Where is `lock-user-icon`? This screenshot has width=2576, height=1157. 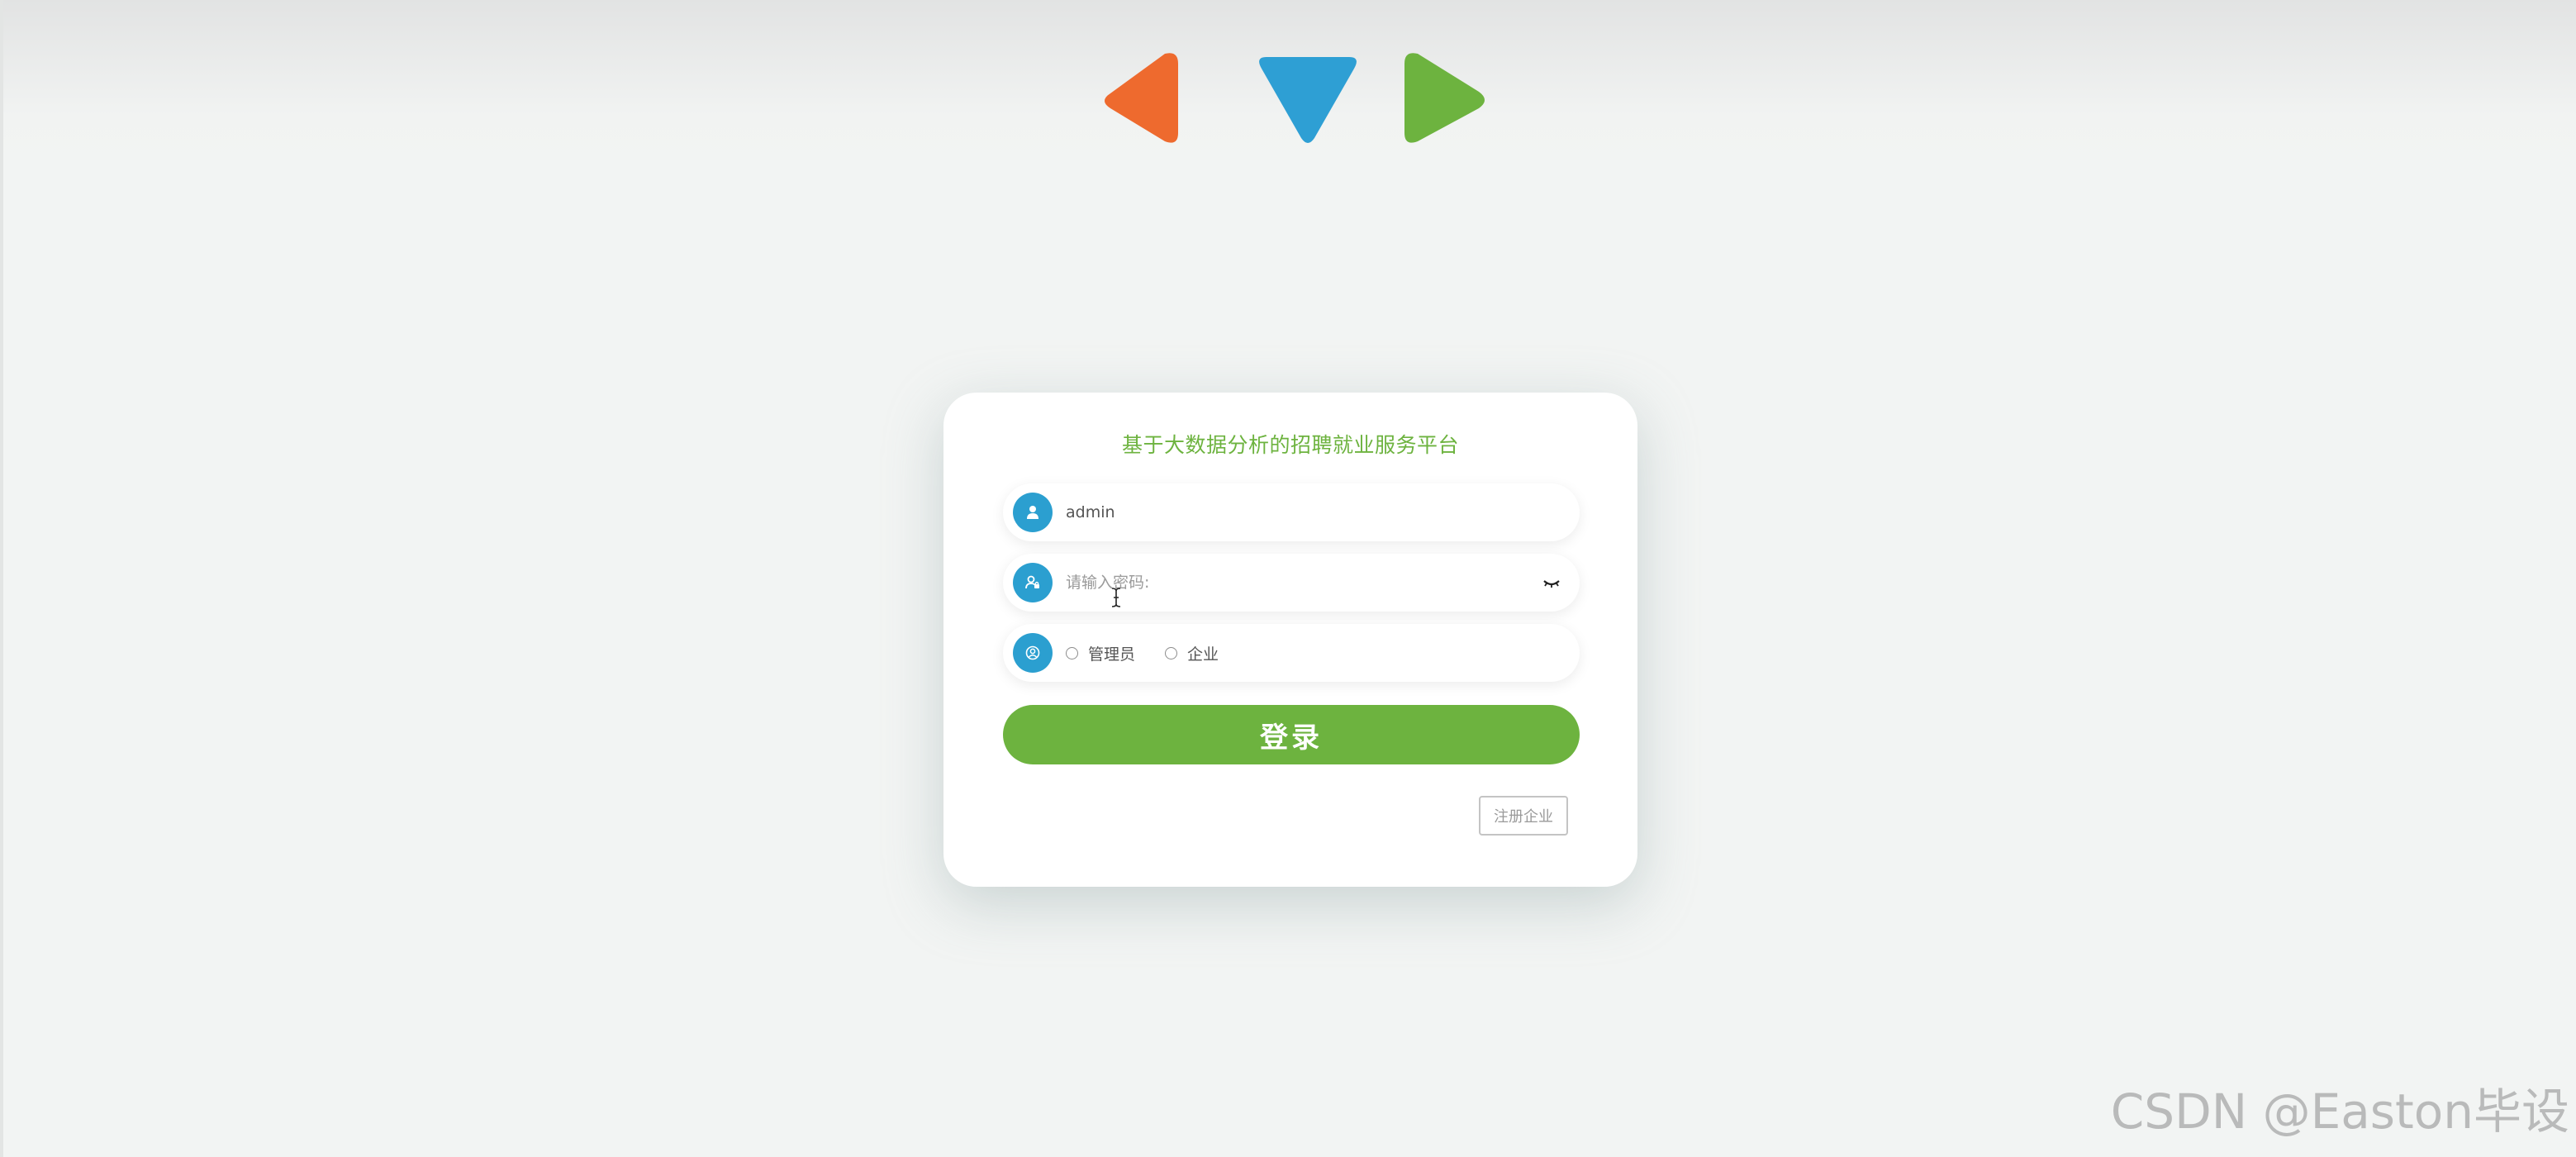 lock-user-icon is located at coordinates (1033, 582).